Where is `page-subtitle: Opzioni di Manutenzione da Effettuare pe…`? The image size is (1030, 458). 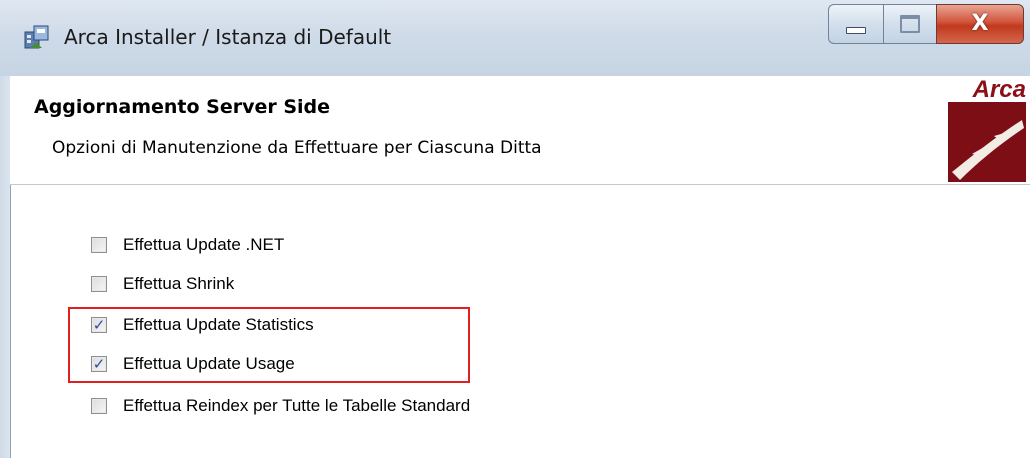
page-subtitle: Opzioni di Manutenzione da Effettuare pe… is located at coordinates (297, 148).